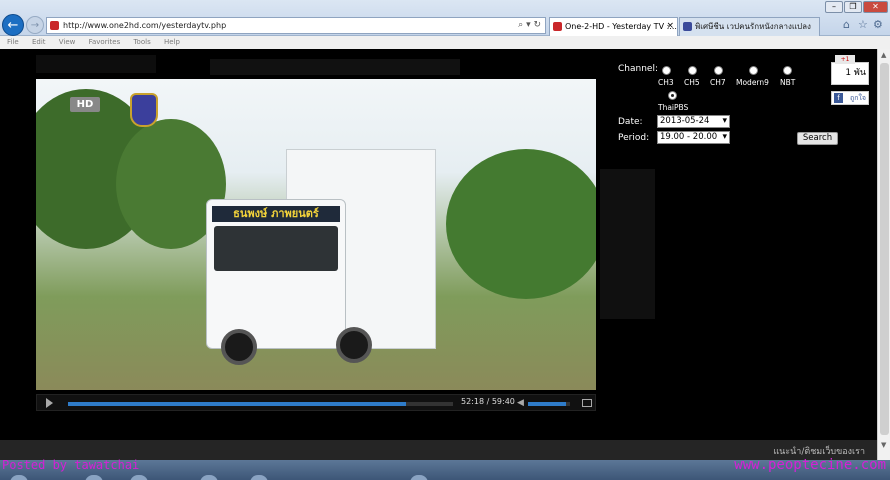  I want to click on volume-level, so click(547, 404).